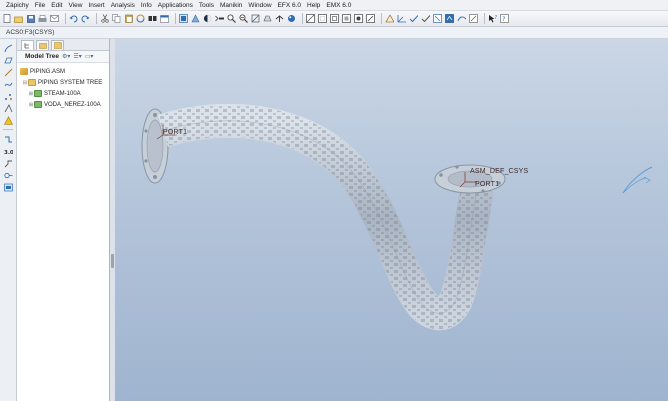  Describe the element at coordinates (104, 18) in the screenshot. I see `cut-icon` at that location.